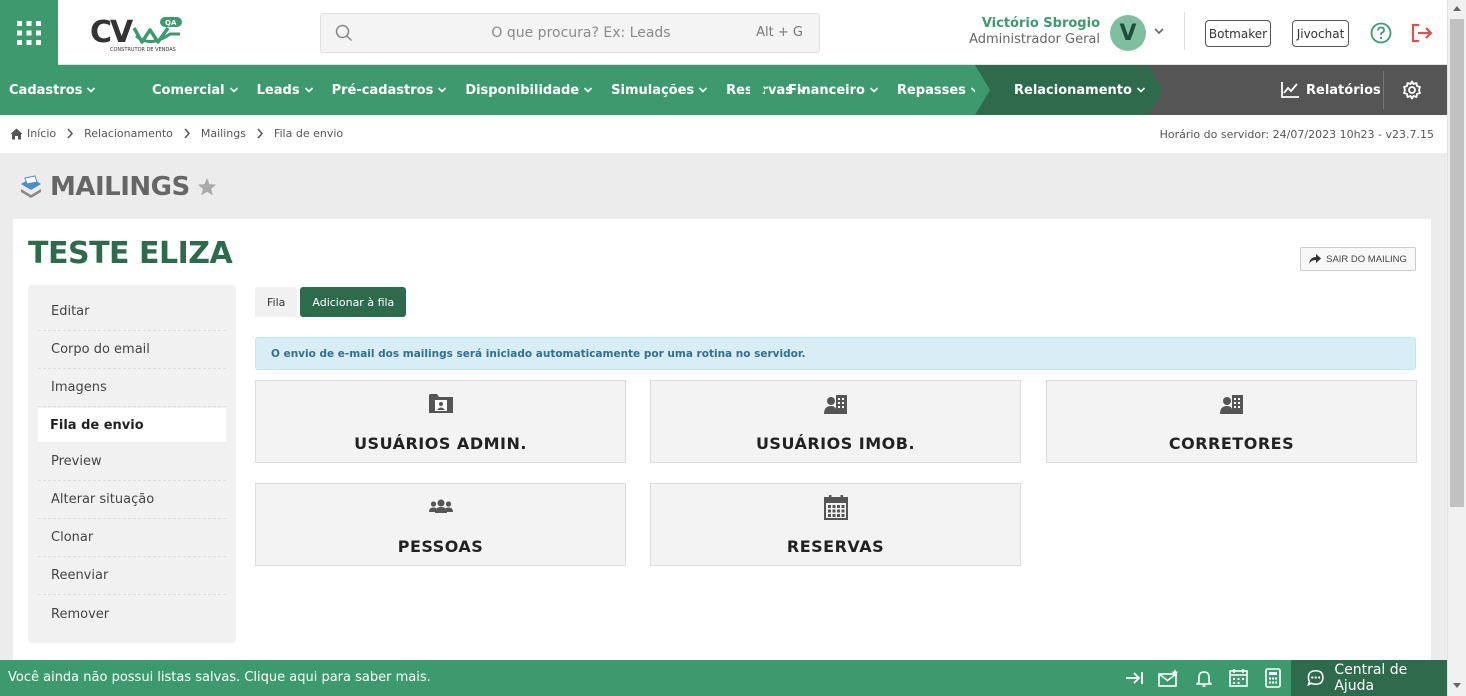  Describe the element at coordinates (128, 133) in the screenshot. I see `breadcrumb-item-relacionamento: Relacionamento` at that location.